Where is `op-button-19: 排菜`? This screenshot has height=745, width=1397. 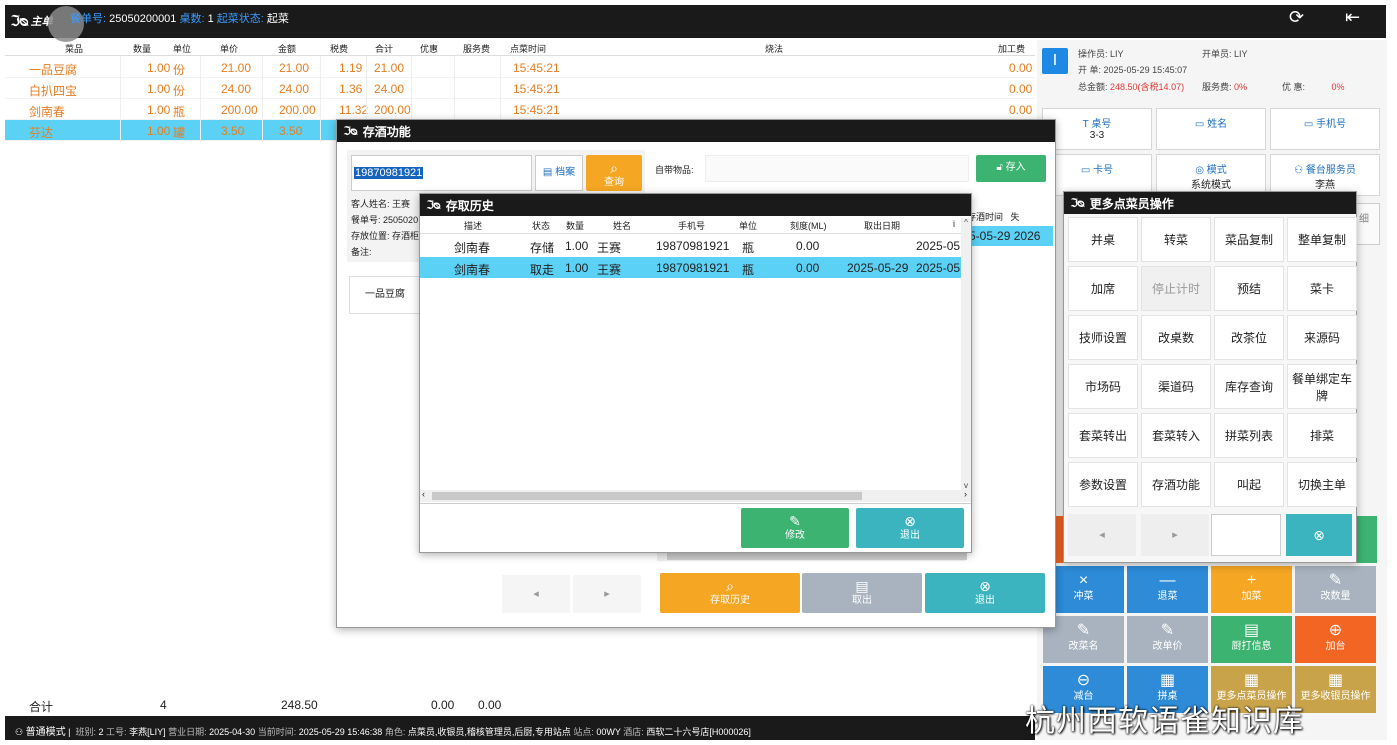 op-button-19: 排菜 is located at coordinates (1322, 435).